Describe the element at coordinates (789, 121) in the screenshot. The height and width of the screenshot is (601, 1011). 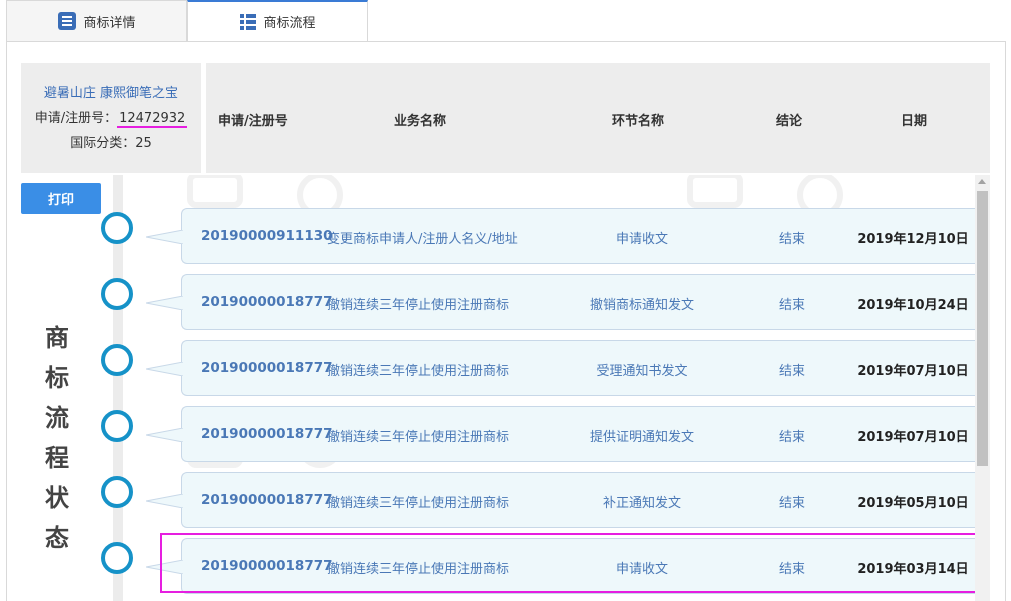
I see `header-result: 结论` at that location.